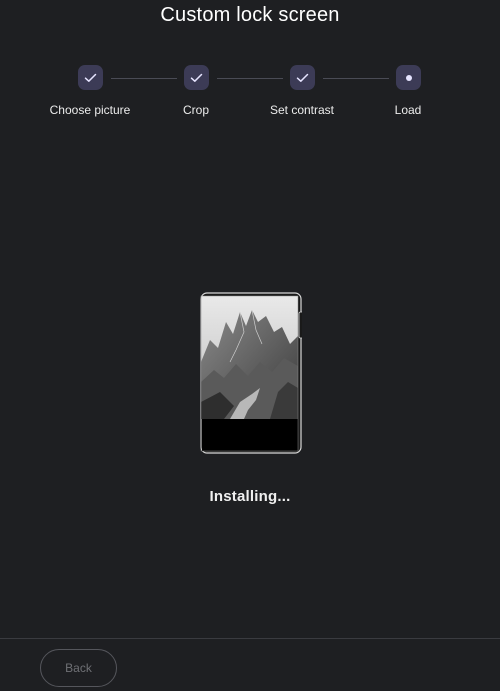  I want to click on footer-divider, so click(250, 638).